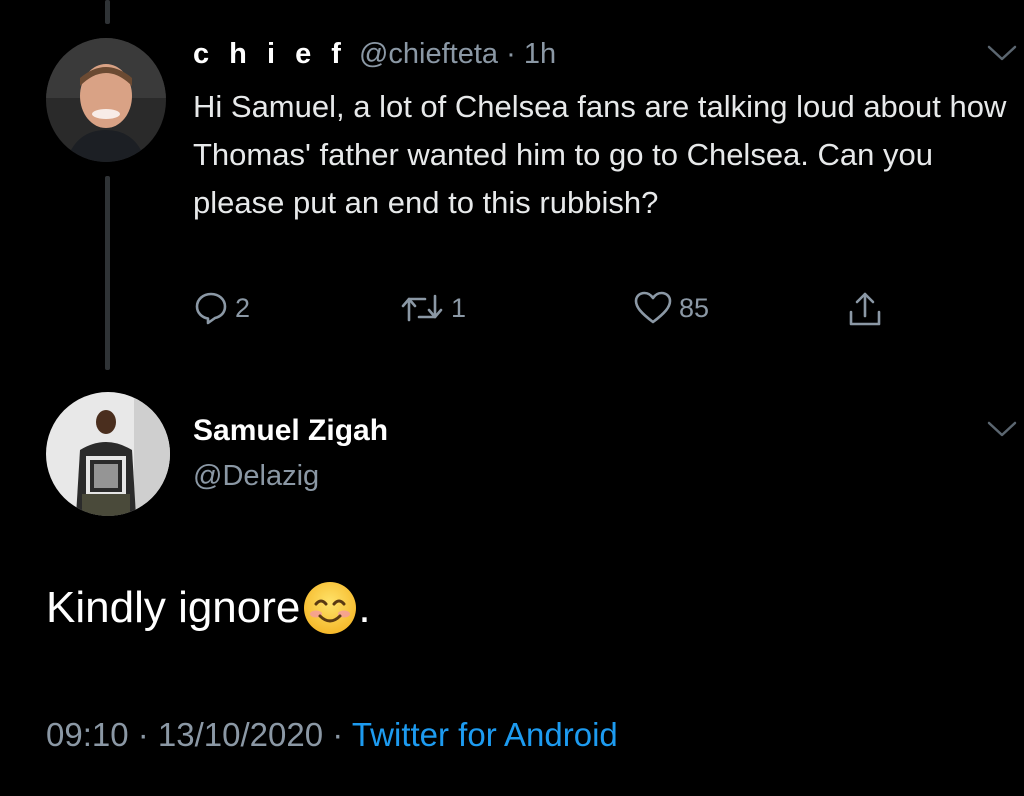  I want to click on retweet-count: 1, so click(459, 307).